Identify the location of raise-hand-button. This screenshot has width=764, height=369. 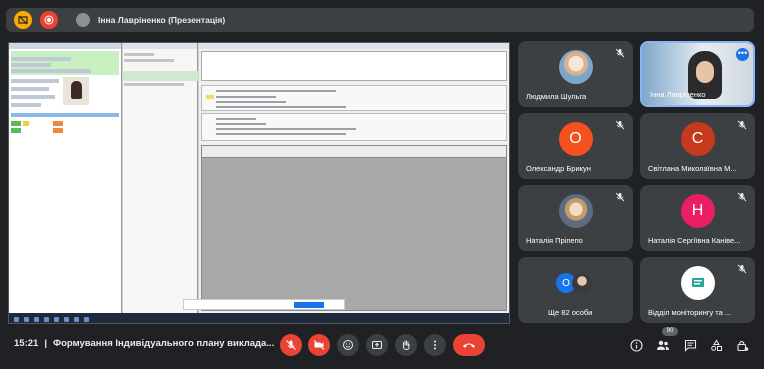
(406, 345).